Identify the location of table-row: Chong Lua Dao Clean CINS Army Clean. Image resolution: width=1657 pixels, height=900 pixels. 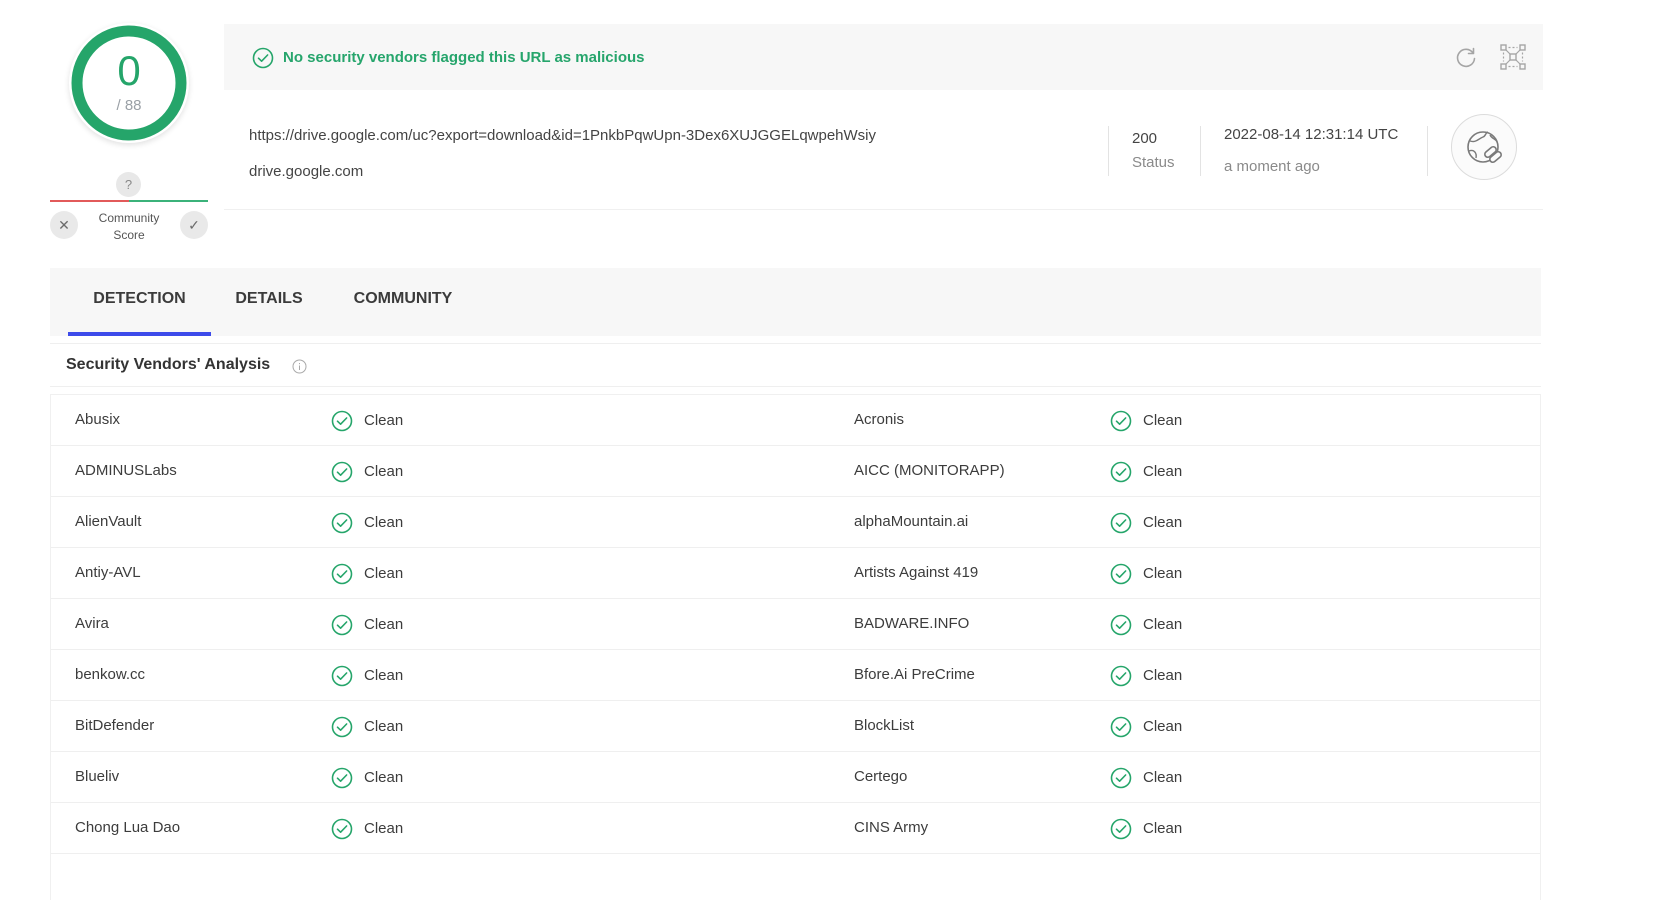
(795, 828).